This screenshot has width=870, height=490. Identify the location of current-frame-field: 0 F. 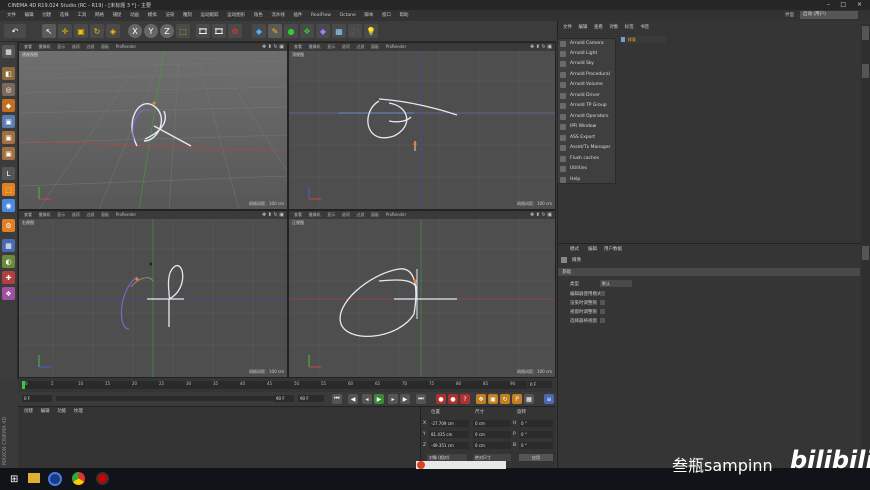
(540, 384).